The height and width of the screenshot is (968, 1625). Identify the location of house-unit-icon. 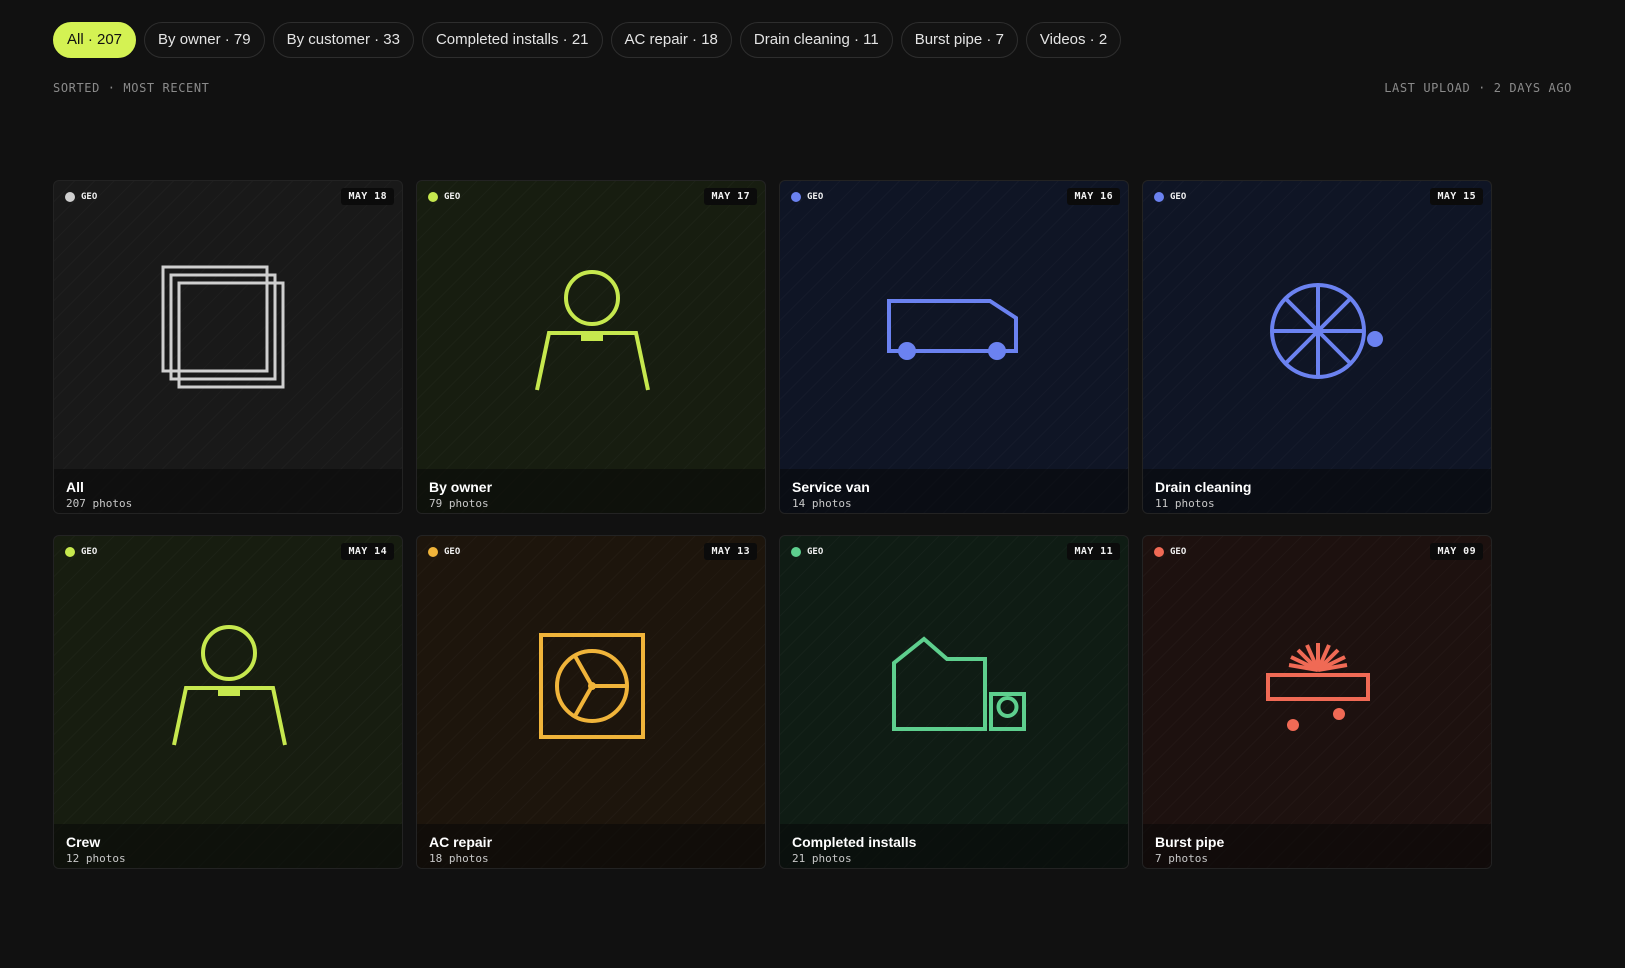
(959, 683).